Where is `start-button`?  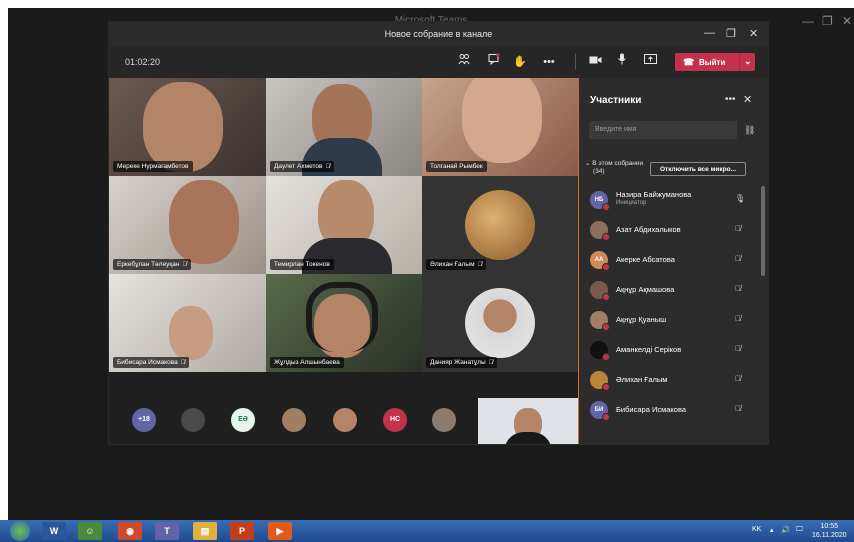 start-button is located at coordinates (20, 531).